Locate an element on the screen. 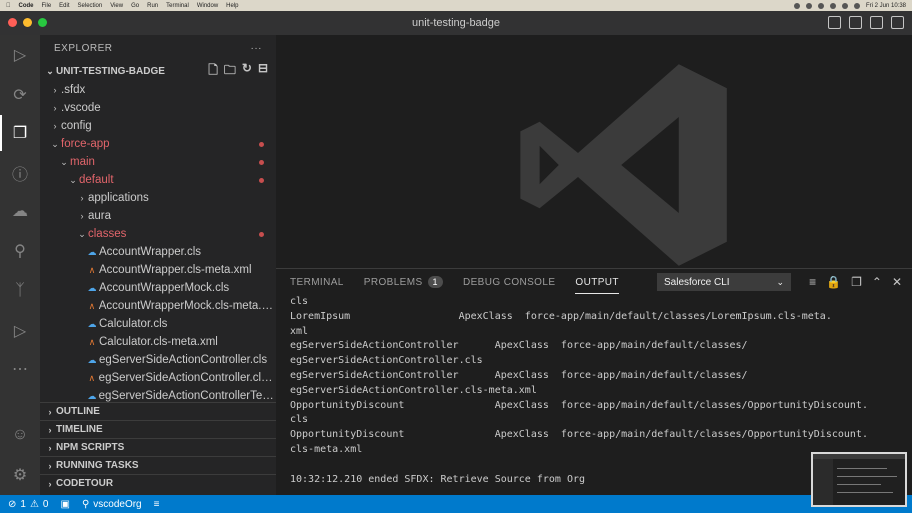 The width and height of the screenshot is (912, 513). tab-debug-console-label: DEBUG CONSOLE is located at coordinates (509, 282).